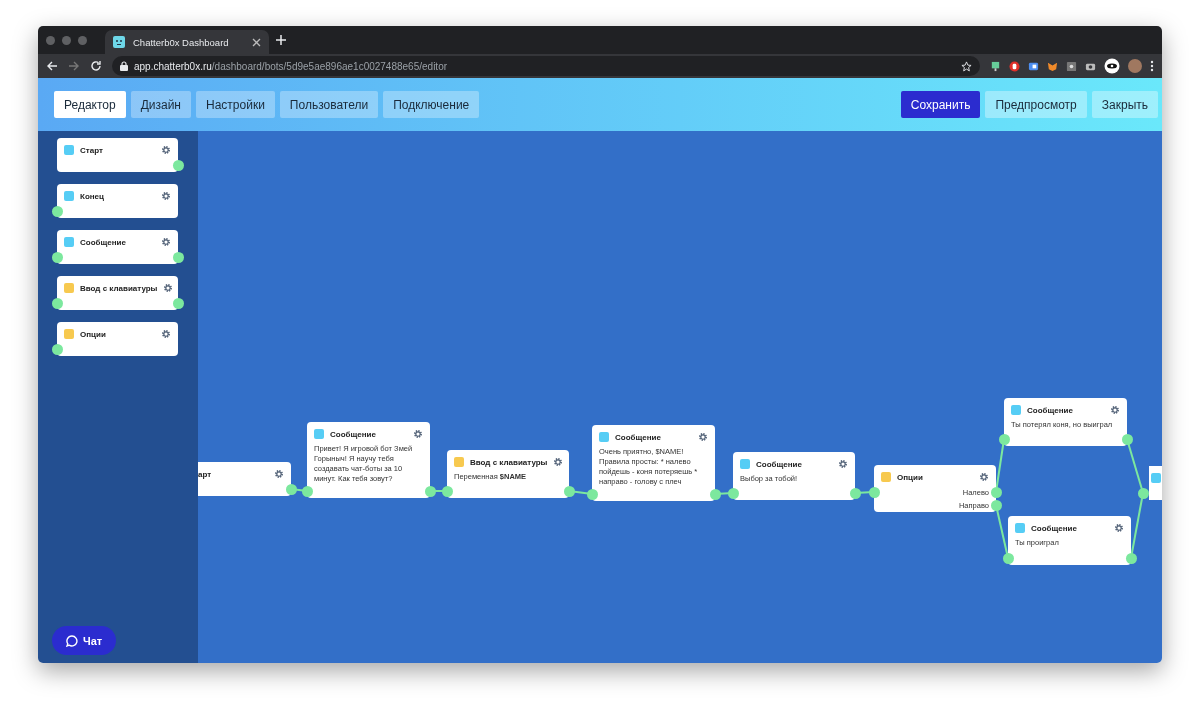 The width and height of the screenshot is (1200, 714). I want to click on editor-tab: Подключение, so click(431, 104).